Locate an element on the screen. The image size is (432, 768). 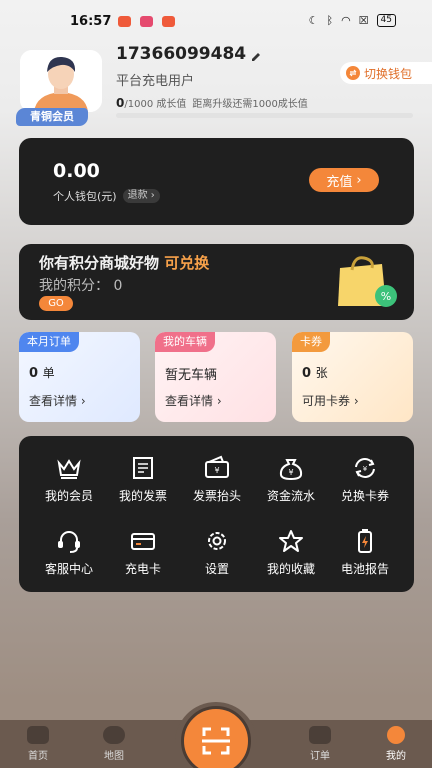
refund-button: 退款 › is located at coordinates (141, 196).